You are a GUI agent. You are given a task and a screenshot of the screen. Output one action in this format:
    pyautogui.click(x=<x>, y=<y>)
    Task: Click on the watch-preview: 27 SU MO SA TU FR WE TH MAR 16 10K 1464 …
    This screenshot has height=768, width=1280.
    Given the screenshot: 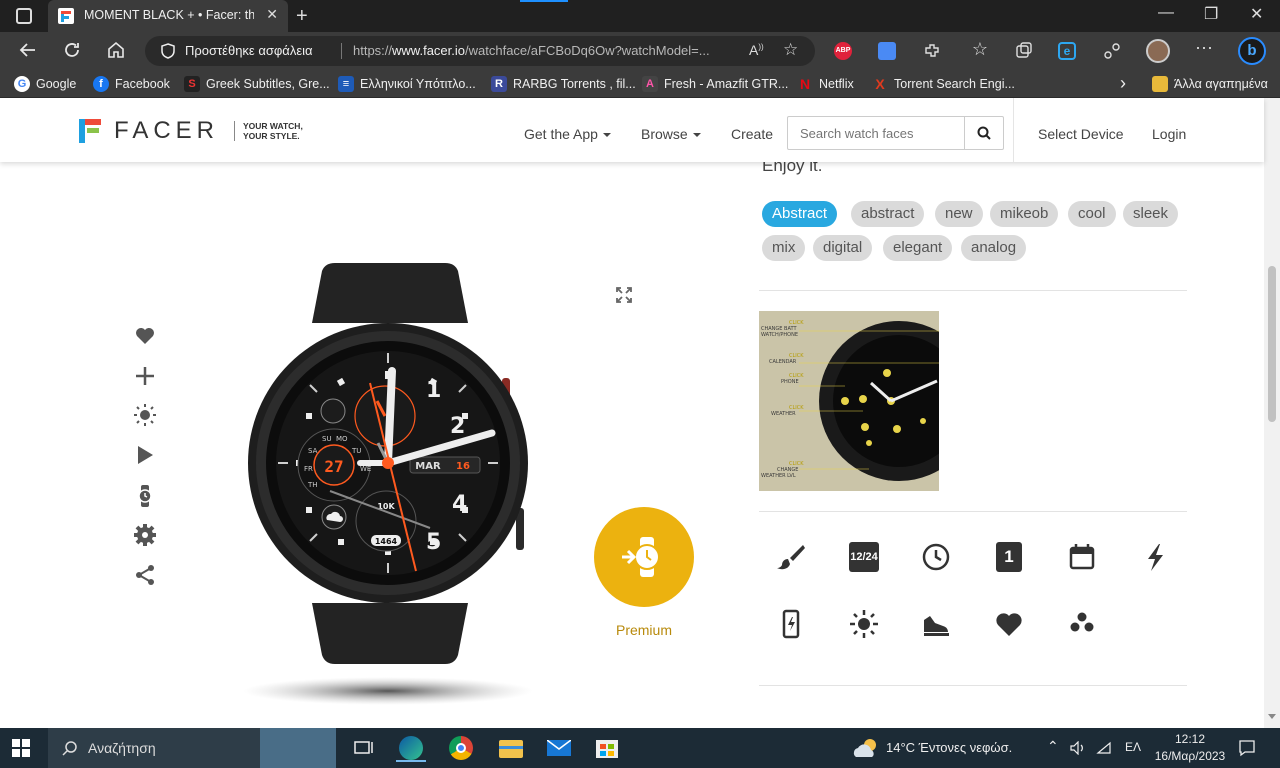 What is the action you would take?
    pyautogui.click(x=390, y=483)
    